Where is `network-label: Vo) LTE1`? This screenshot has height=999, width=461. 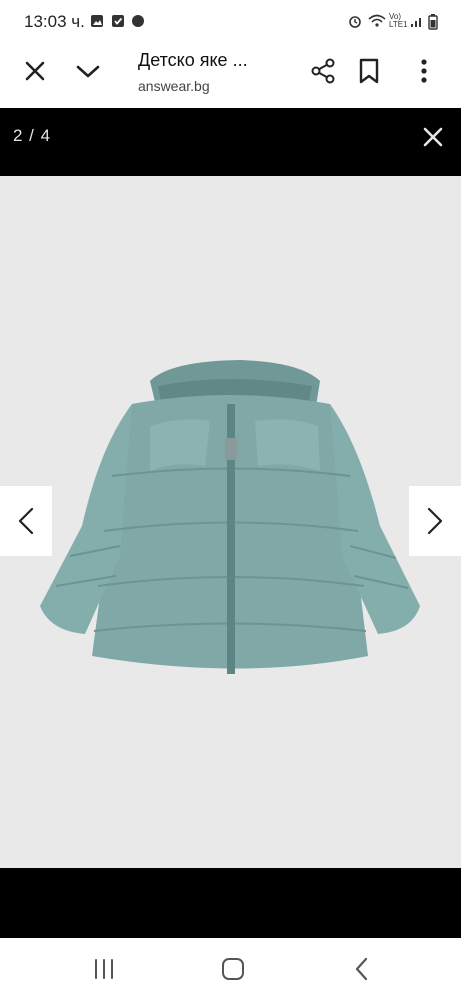 network-label: Vo) LTE1 is located at coordinates (398, 20).